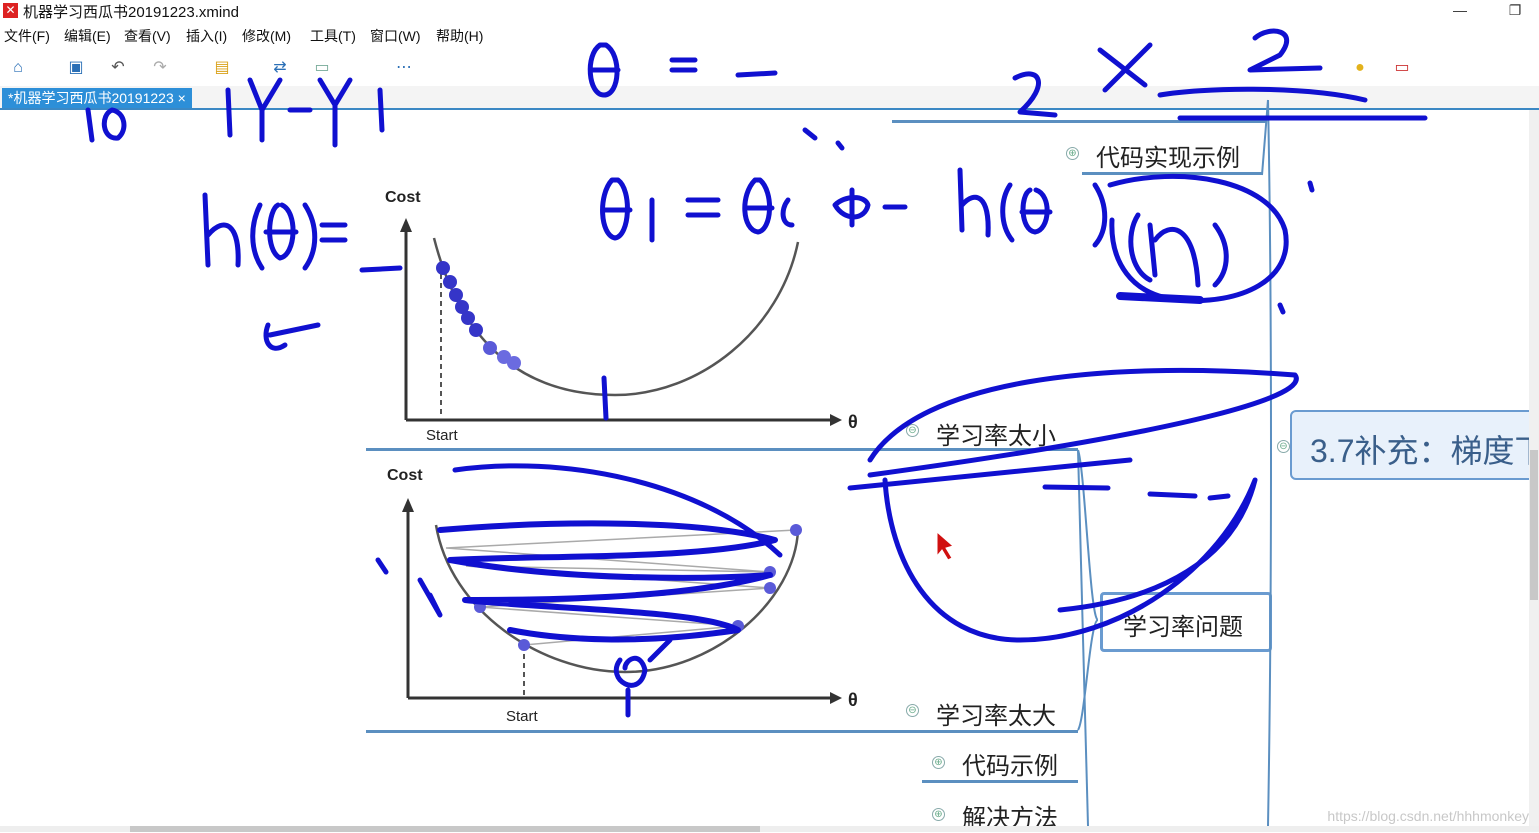 Image resolution: width=1539 pixels, height=833 pixels. What do you see at coordinates (1054, 215) in the screenshot?
I see `ink-theta-paren` at bounding box center [1054, 215].